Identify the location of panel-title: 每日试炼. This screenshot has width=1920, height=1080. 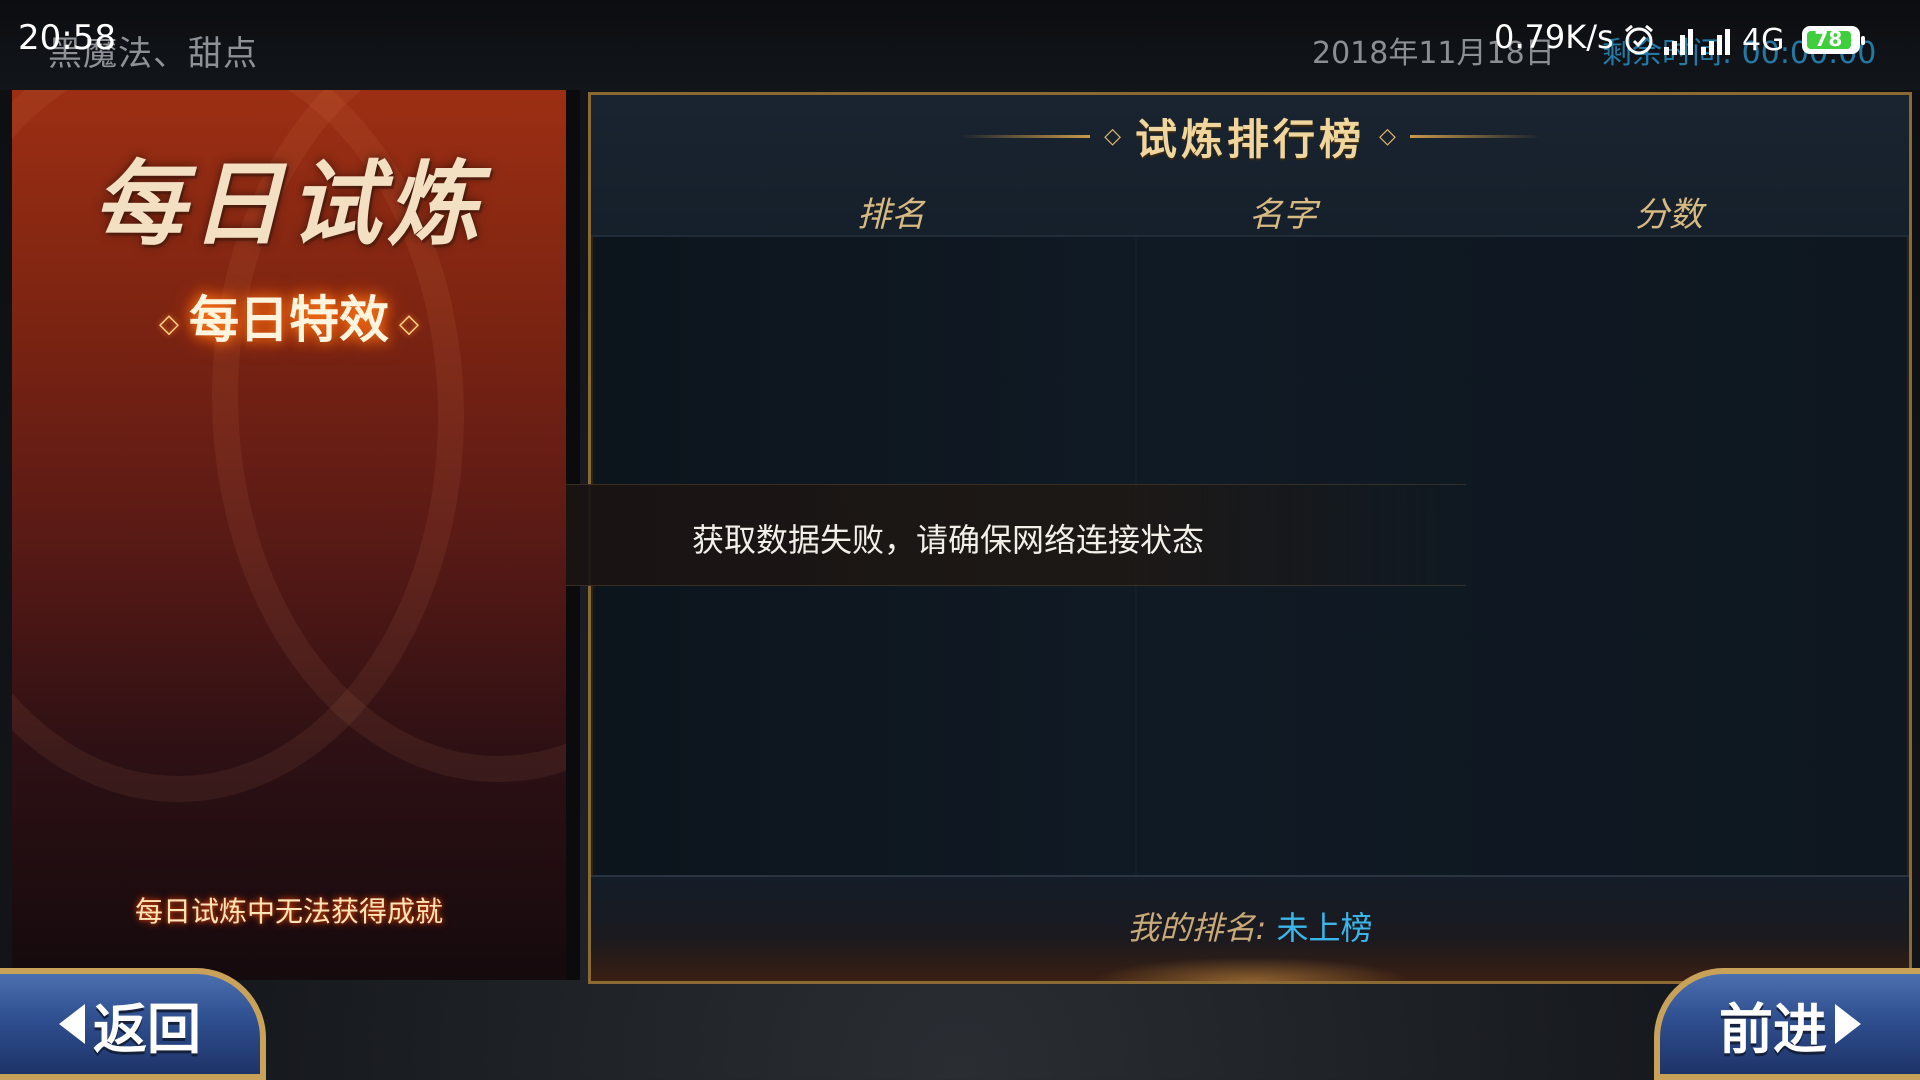
(288, 204).